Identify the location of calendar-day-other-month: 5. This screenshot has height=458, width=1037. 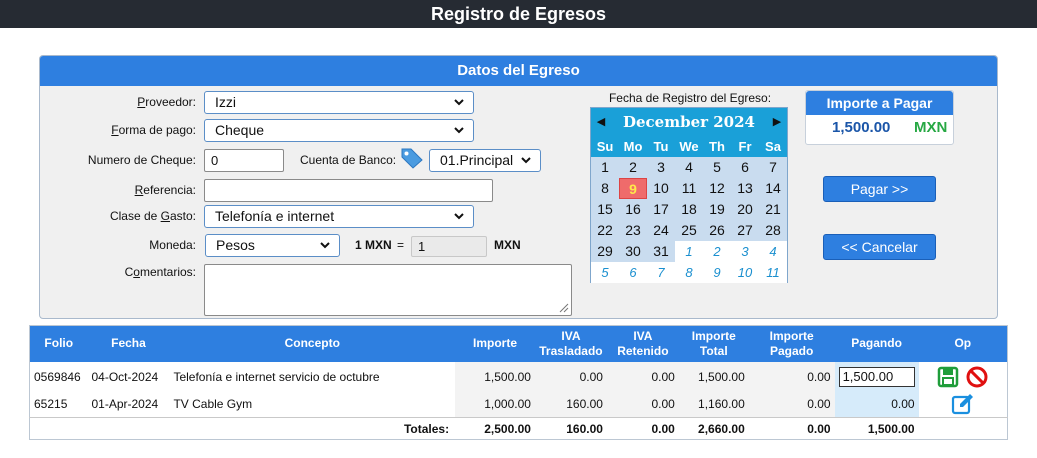
(605, 272).